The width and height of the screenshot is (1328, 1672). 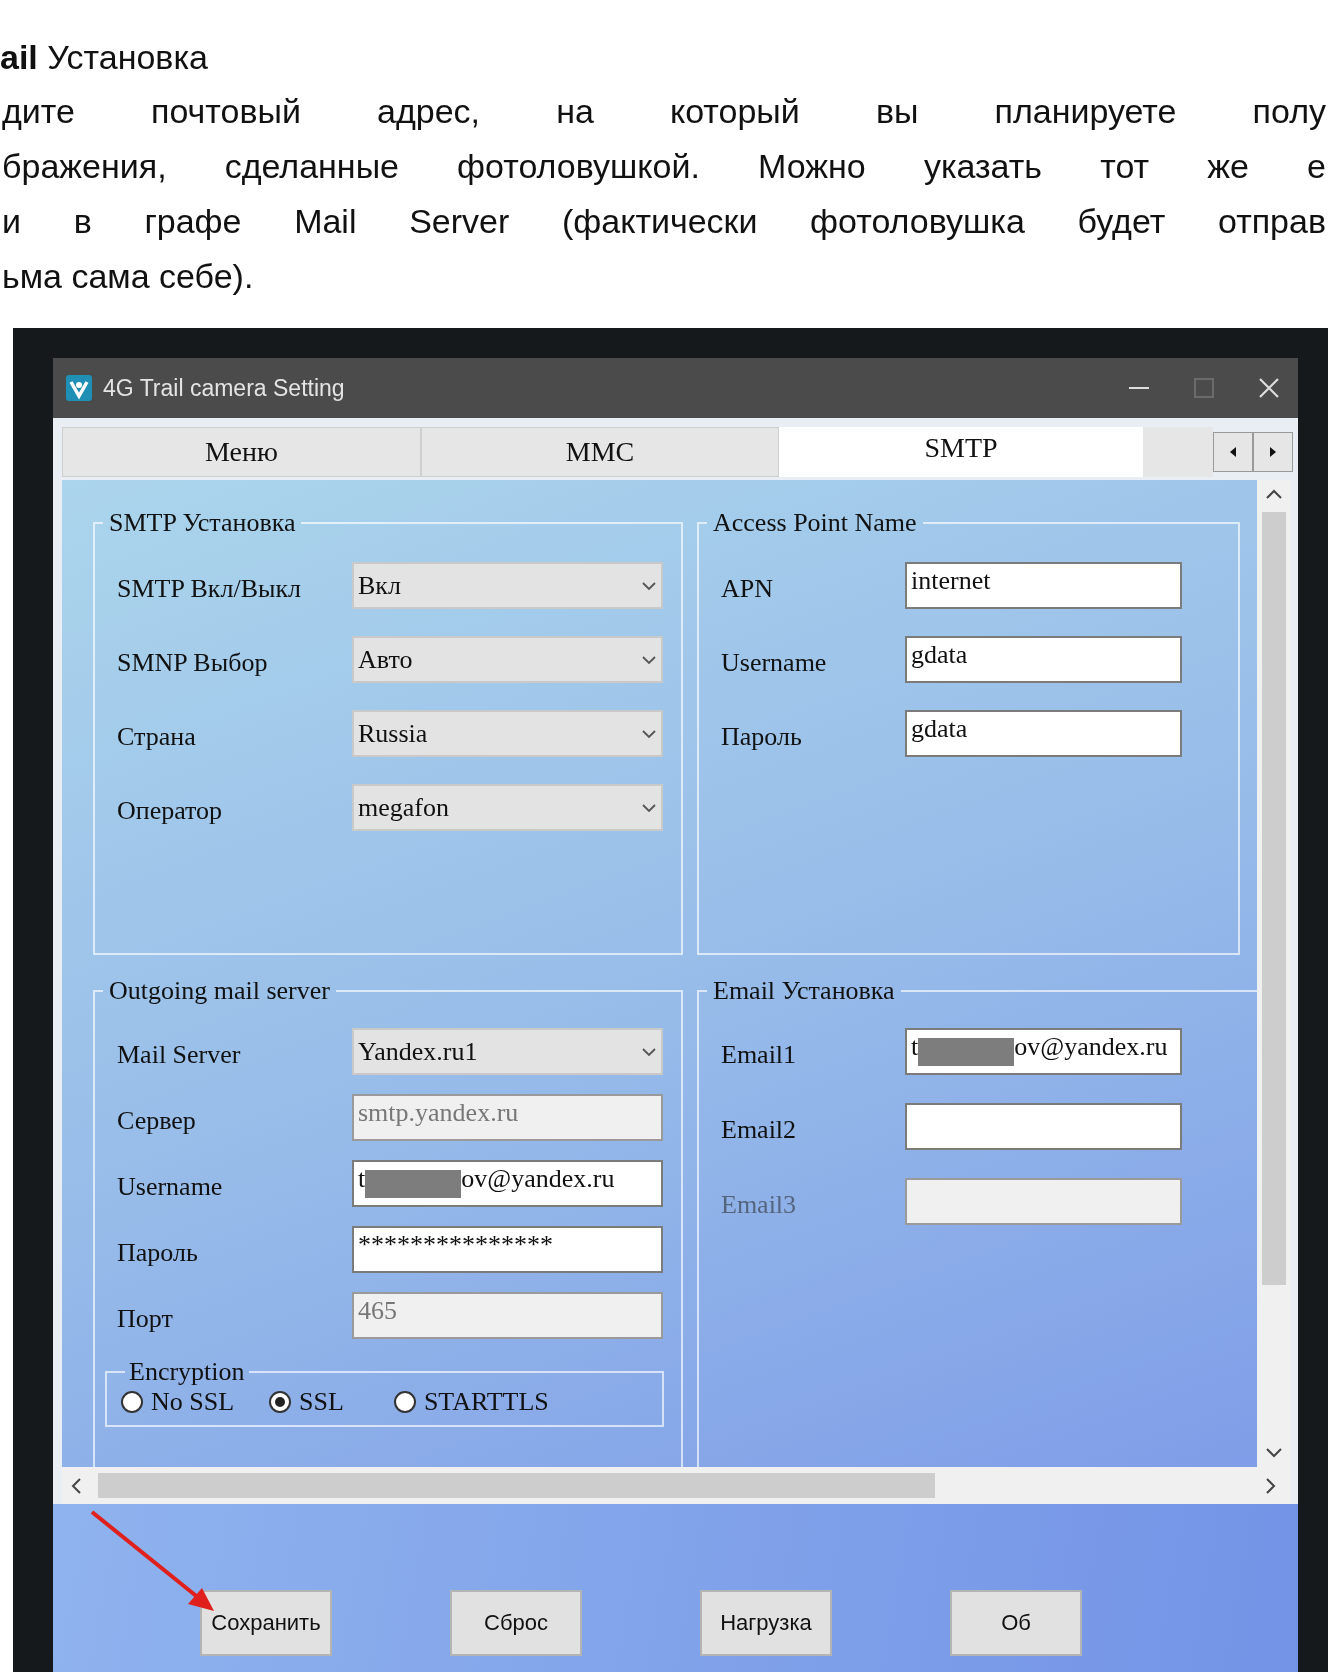 I want to click on horizontal-scrollbar, so click(x=676, y=1485).